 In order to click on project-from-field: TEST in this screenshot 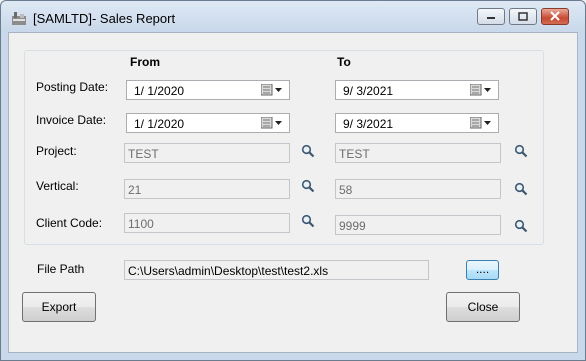, I will do `click(207, 153)`.